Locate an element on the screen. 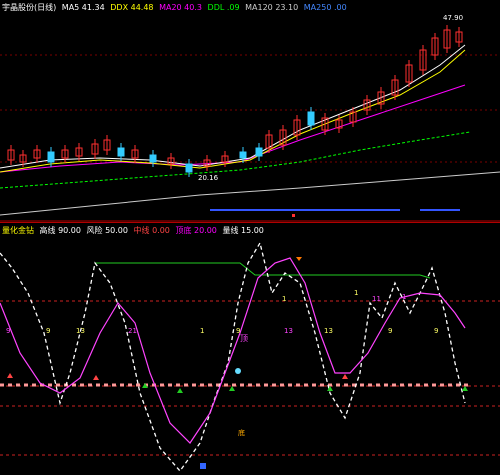  diamond-signal-icon is located at coordinates (238, 371).